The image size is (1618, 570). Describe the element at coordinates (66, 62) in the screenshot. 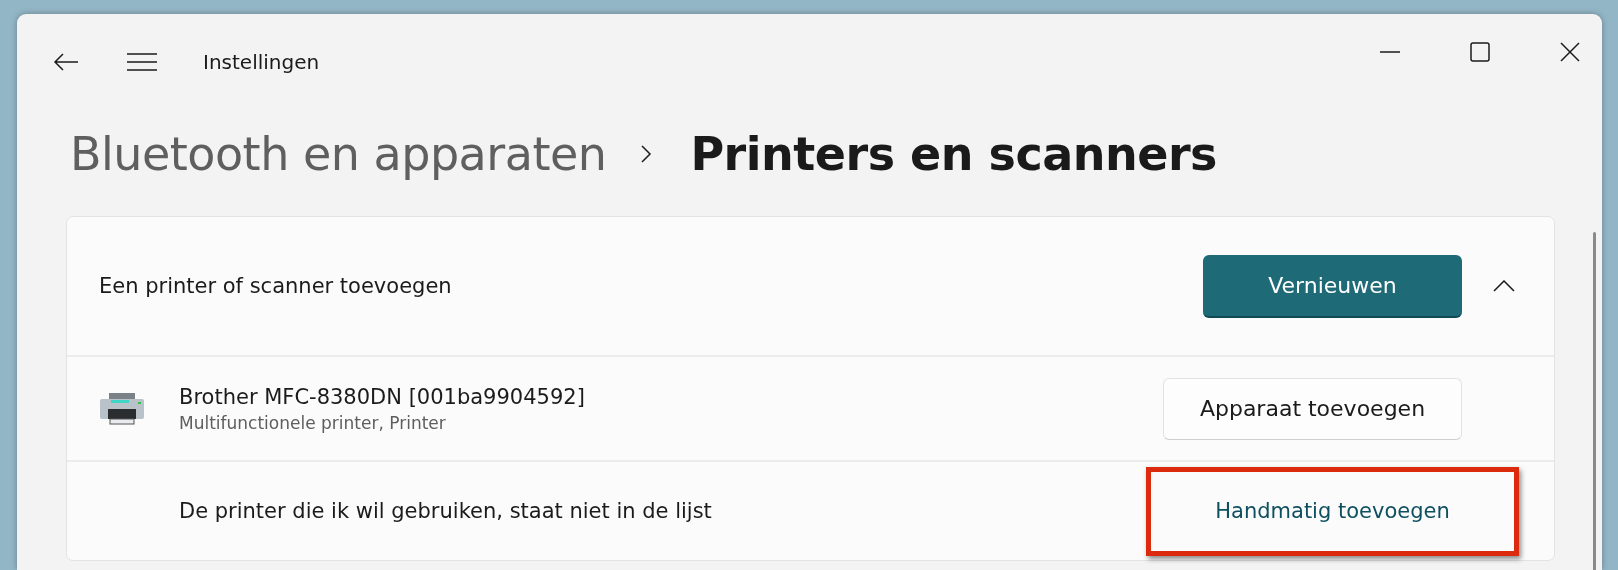

I see `back-arrow-icon` at that location.